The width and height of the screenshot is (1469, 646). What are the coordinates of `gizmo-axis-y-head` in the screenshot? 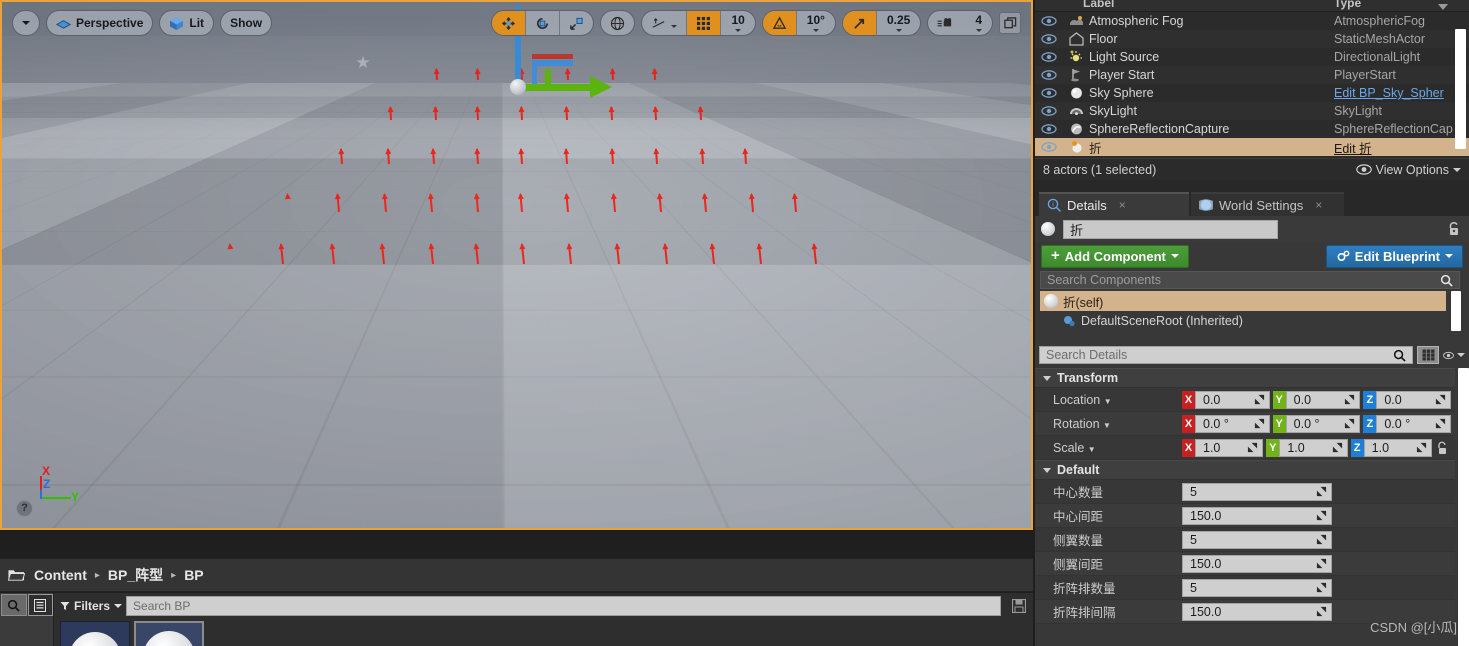 It's located at (601, 87).